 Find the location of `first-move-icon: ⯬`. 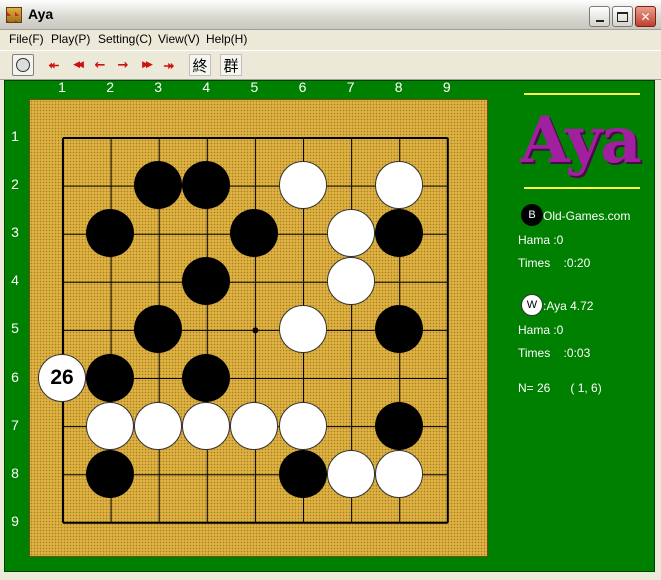

first-move-icon: ⯬ is located at coordinates (54, 65).